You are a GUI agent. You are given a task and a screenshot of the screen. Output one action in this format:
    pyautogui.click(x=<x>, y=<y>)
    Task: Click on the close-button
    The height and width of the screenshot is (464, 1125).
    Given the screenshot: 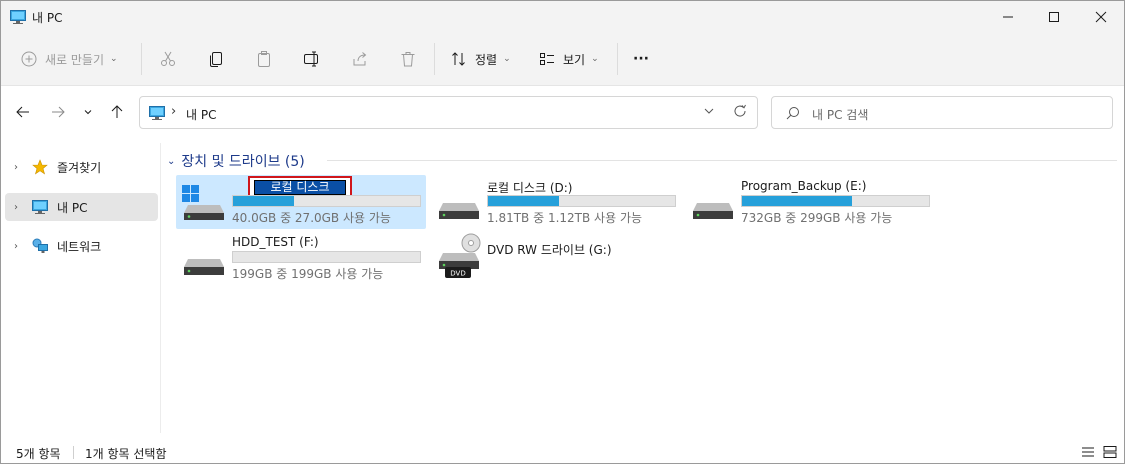 What is the action you would take?
    pyautogui.click(x=1101, y=17)
    